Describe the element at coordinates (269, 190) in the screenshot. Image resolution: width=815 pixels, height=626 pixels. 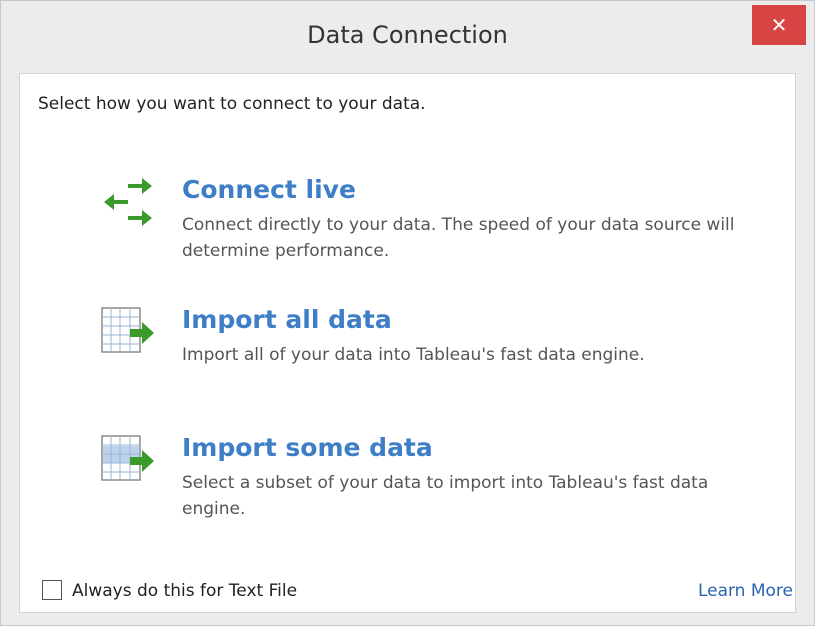
I see `connect-live-title: Connect live` at that location.